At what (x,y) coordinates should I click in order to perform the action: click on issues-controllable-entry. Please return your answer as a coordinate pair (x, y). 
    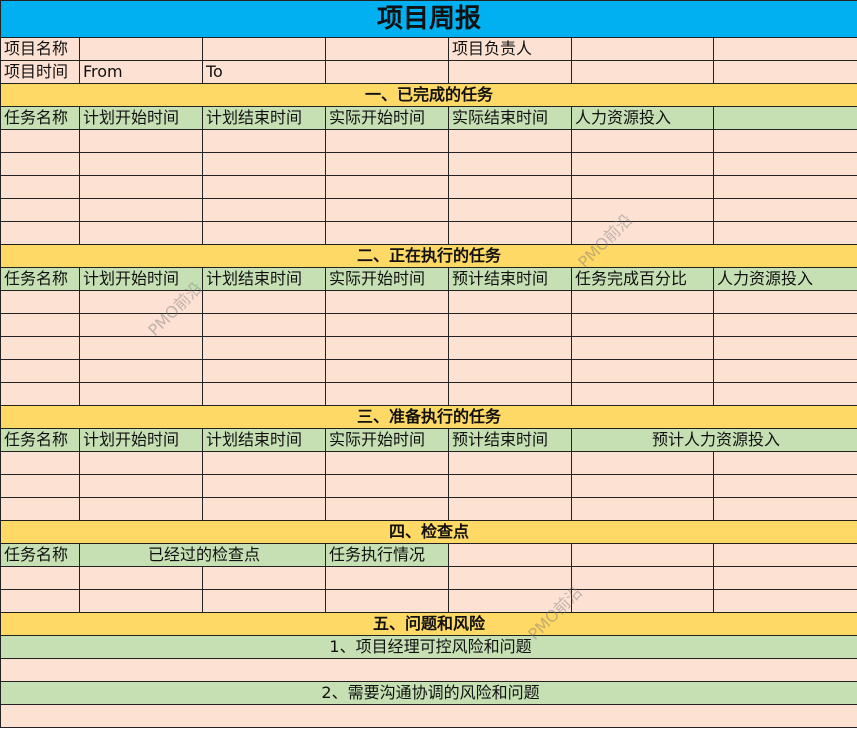
    Looking at the image, I should click on (428, 670).